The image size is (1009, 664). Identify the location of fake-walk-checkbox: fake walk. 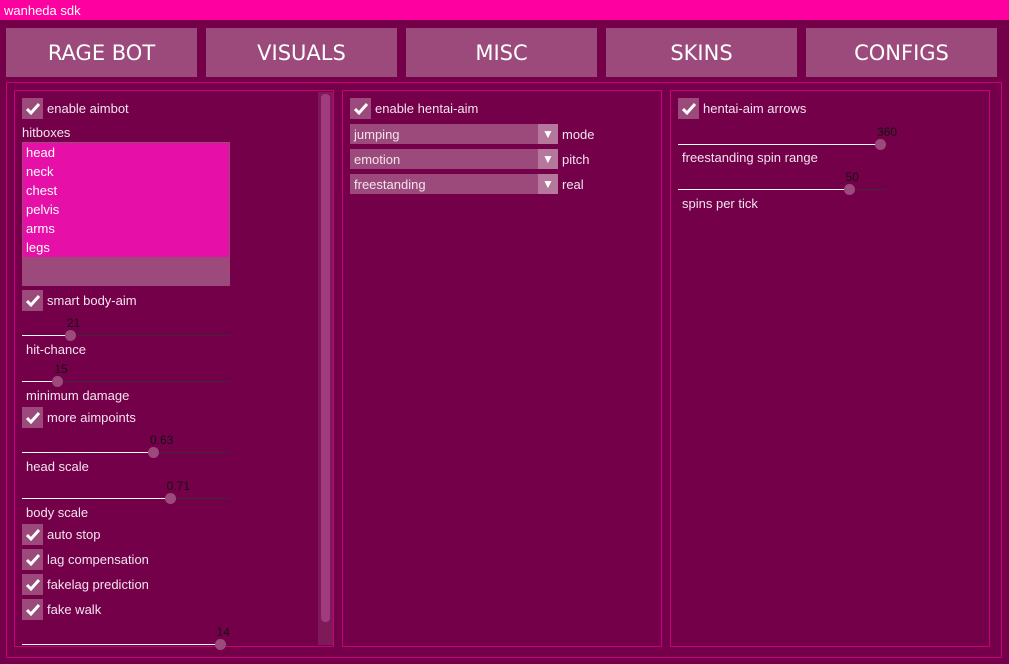
(61, 609).